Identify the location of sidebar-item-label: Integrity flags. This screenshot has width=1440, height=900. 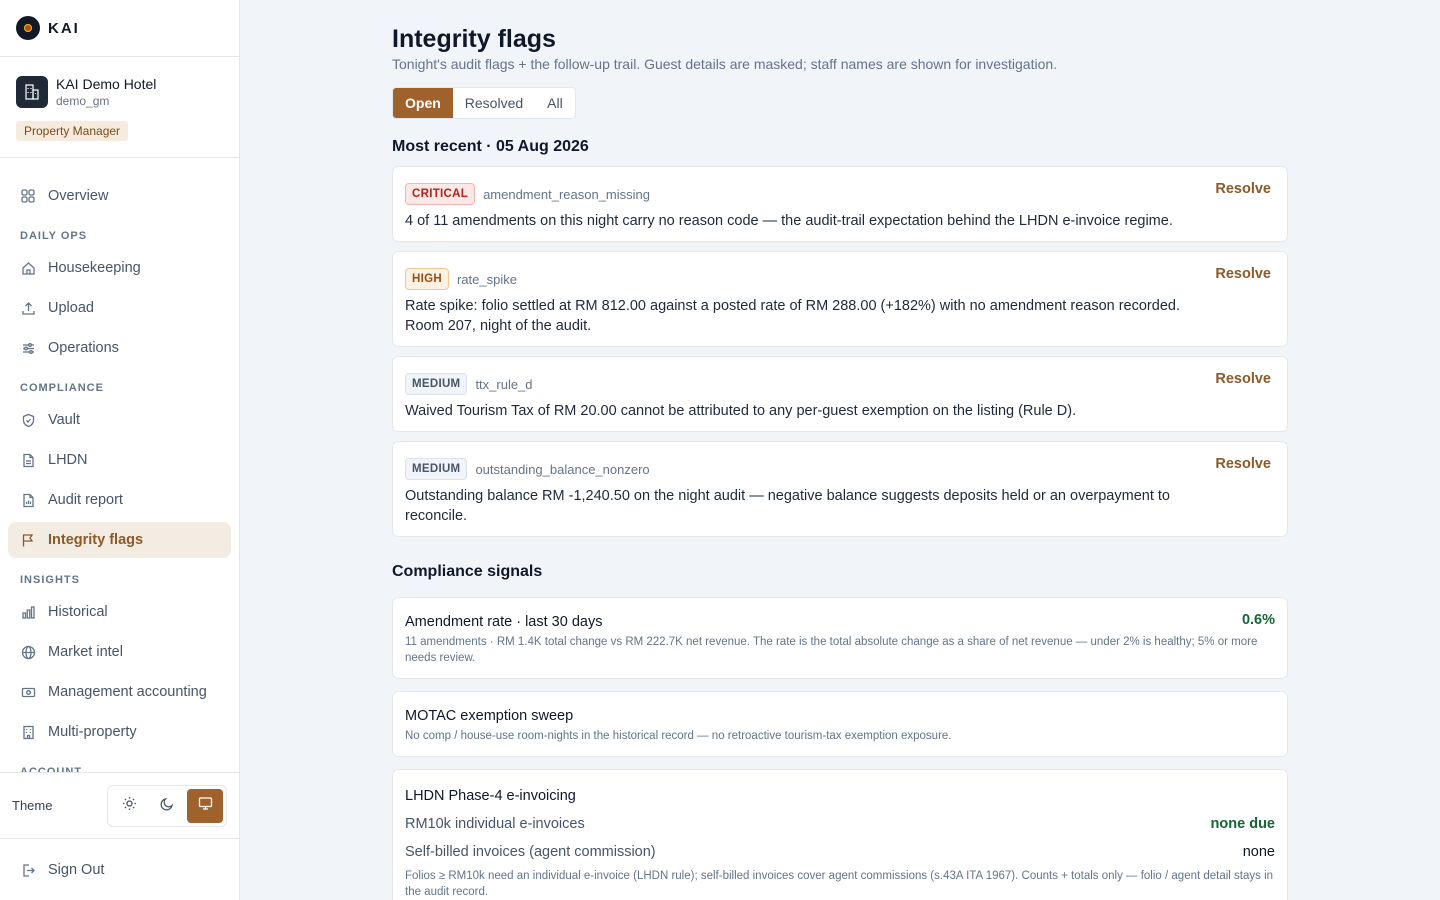
(96, 540).